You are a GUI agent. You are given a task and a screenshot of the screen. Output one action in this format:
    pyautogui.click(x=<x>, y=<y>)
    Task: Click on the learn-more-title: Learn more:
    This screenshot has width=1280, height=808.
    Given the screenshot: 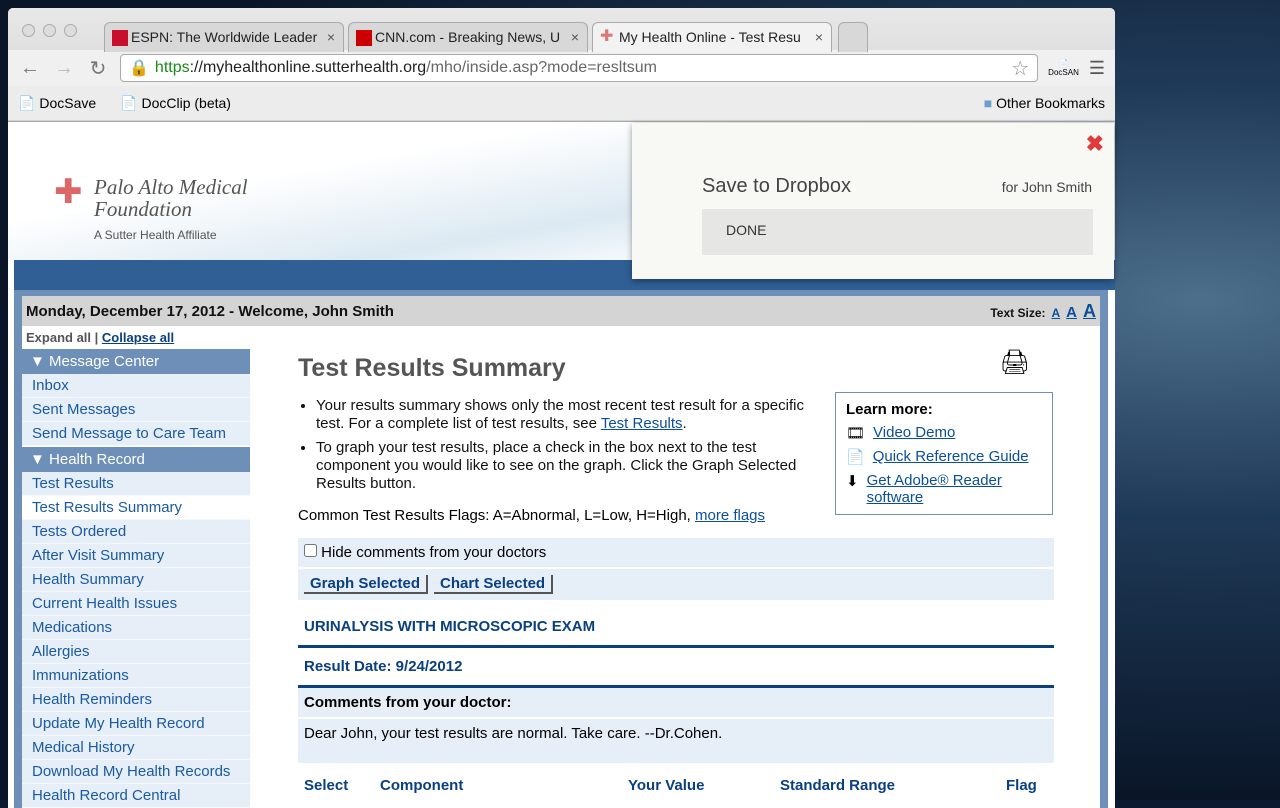 What is the action you would take?
    pyautogui.click(x=889, y=409)
    